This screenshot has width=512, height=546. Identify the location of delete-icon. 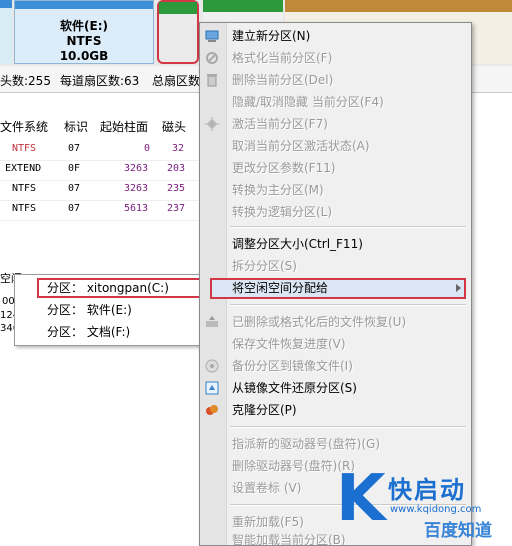
(212, 80).